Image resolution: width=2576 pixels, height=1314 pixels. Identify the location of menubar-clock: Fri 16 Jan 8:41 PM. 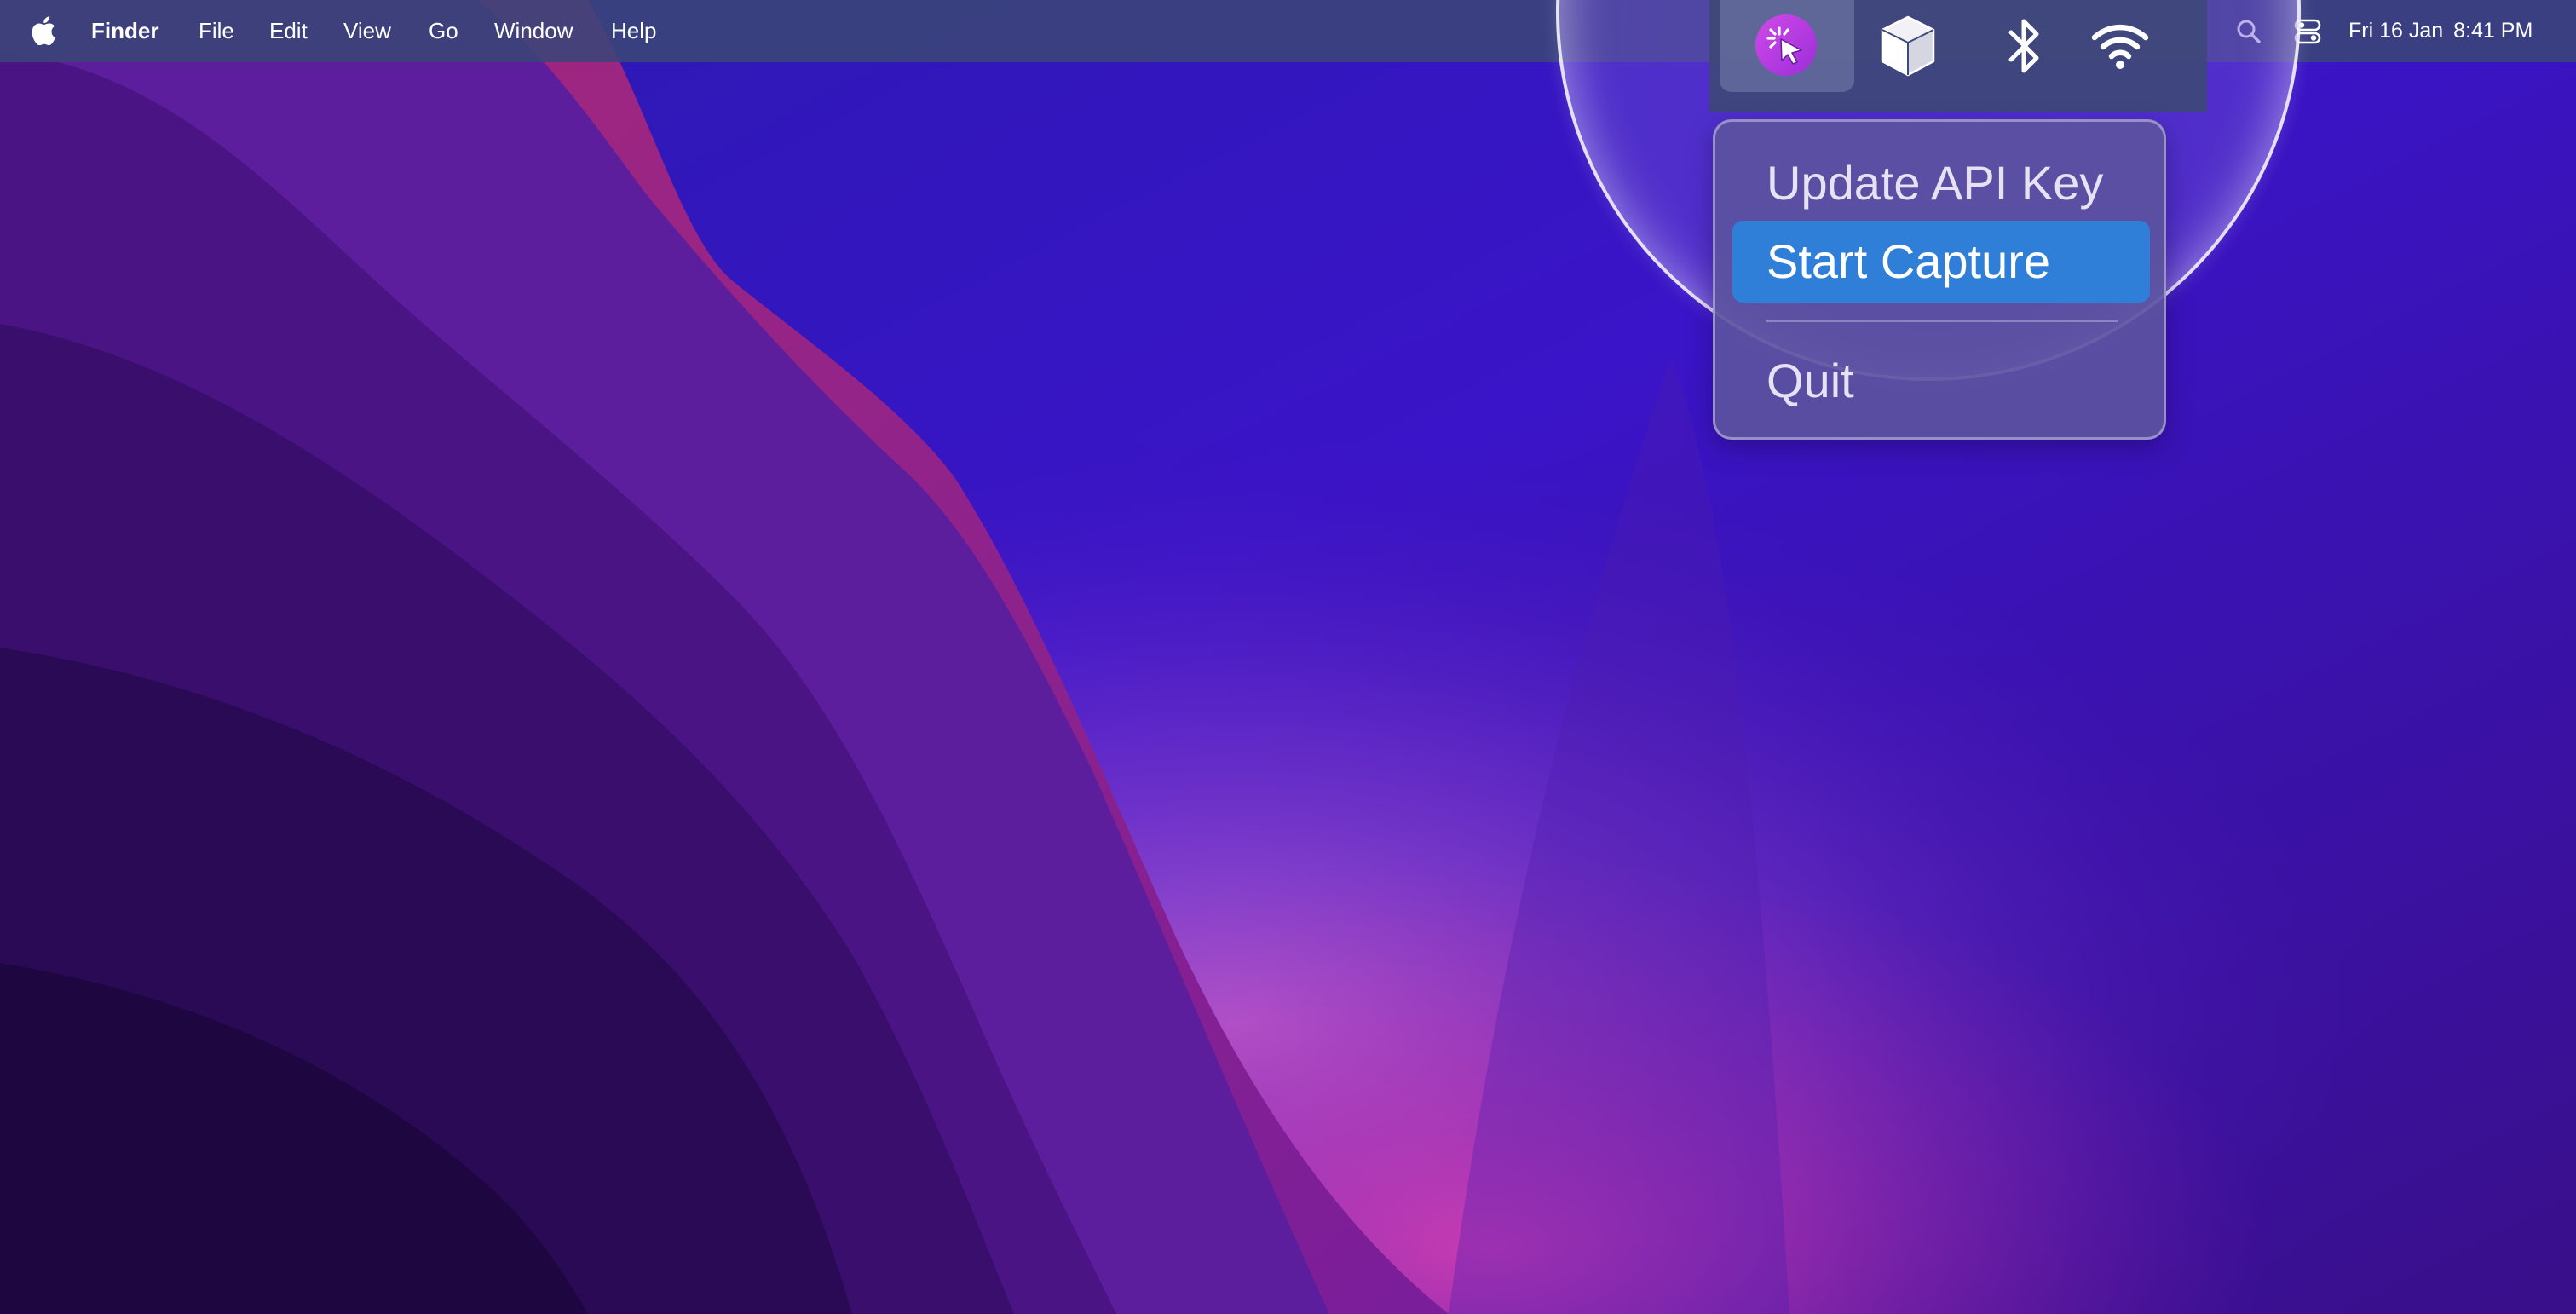
(2445, 31).